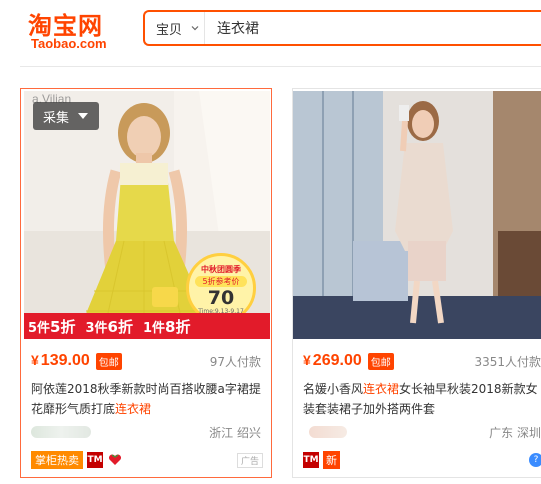  What do you see at coordinates (146, 361) in the screenshot?
I see `price-row: ¥139.00 包邮 97人付款` at bounding box center [146, 361].